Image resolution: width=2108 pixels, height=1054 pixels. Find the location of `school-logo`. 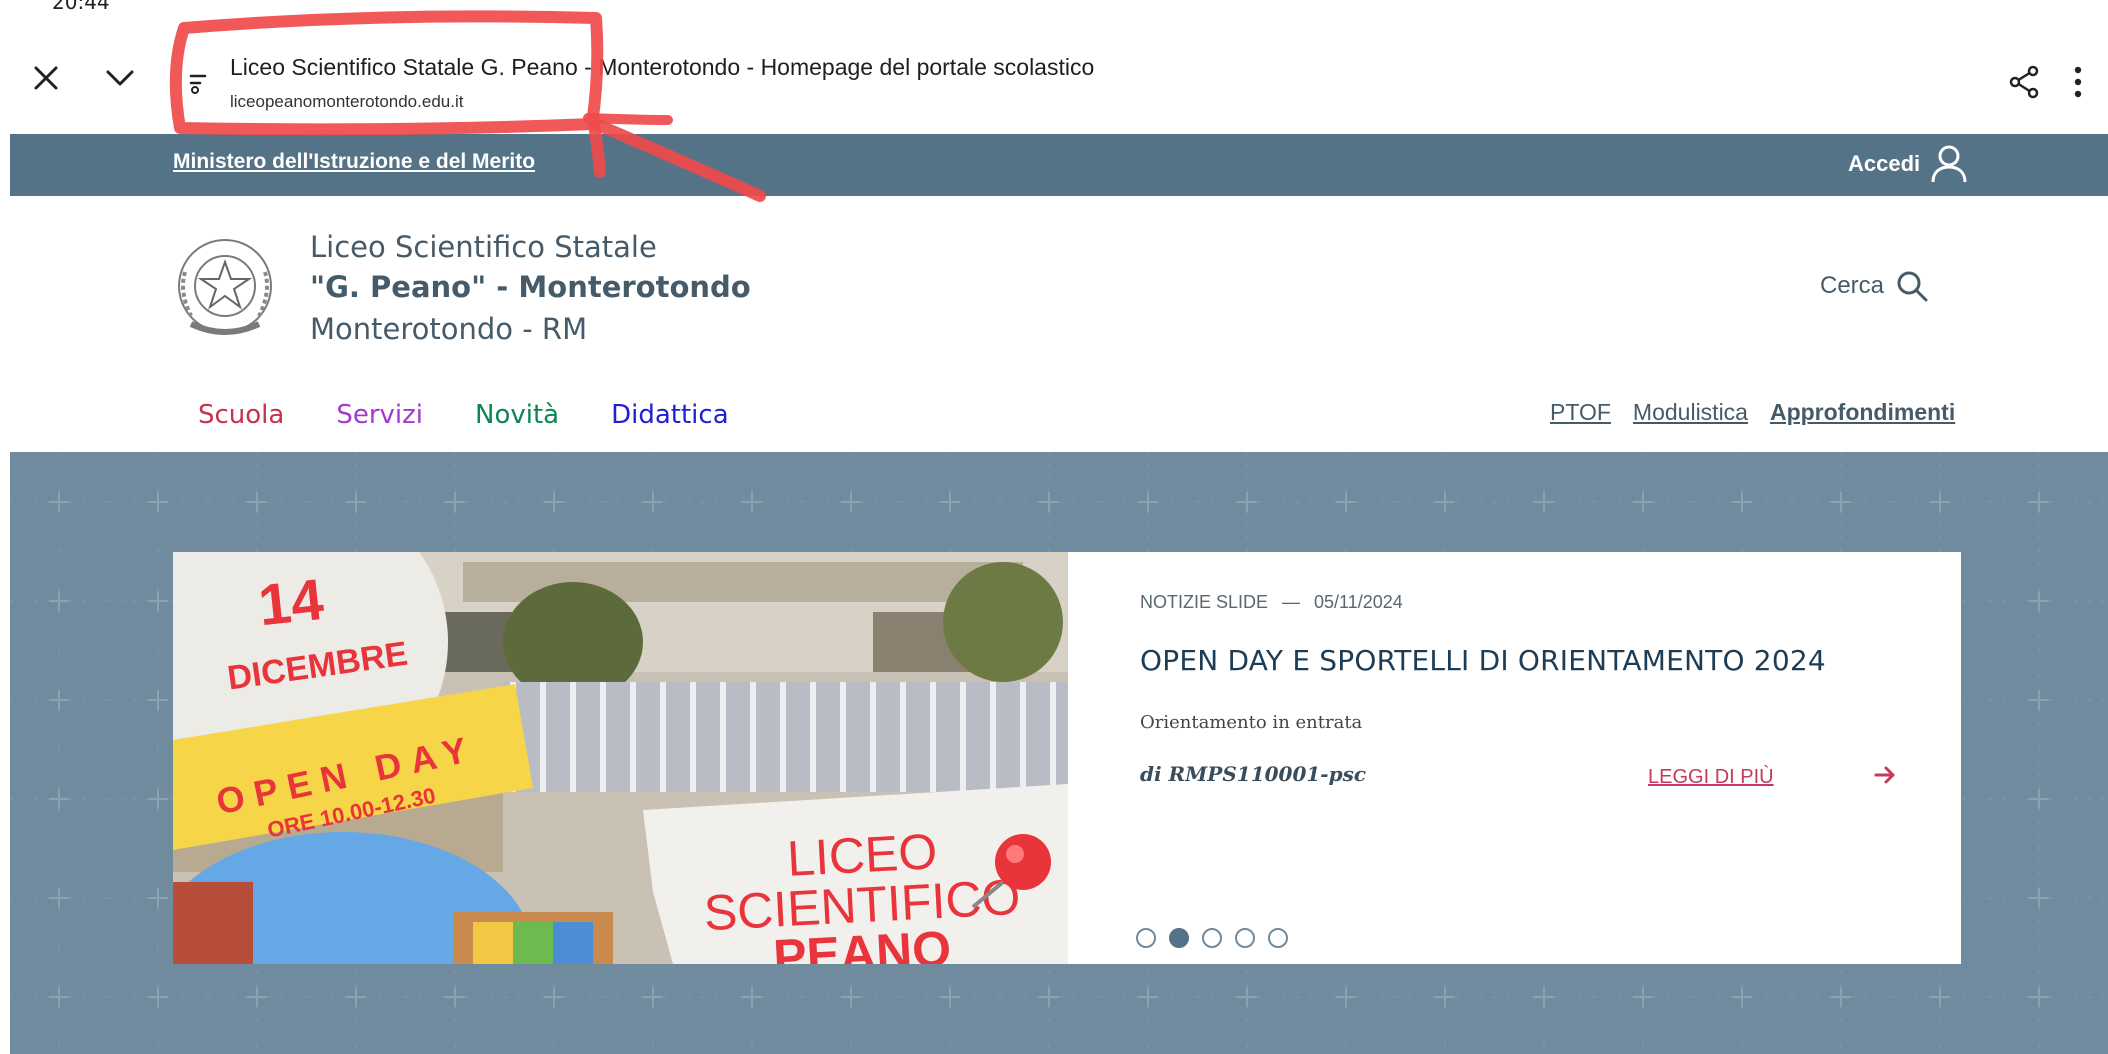

school-logo is located at coordinates (225, 290).